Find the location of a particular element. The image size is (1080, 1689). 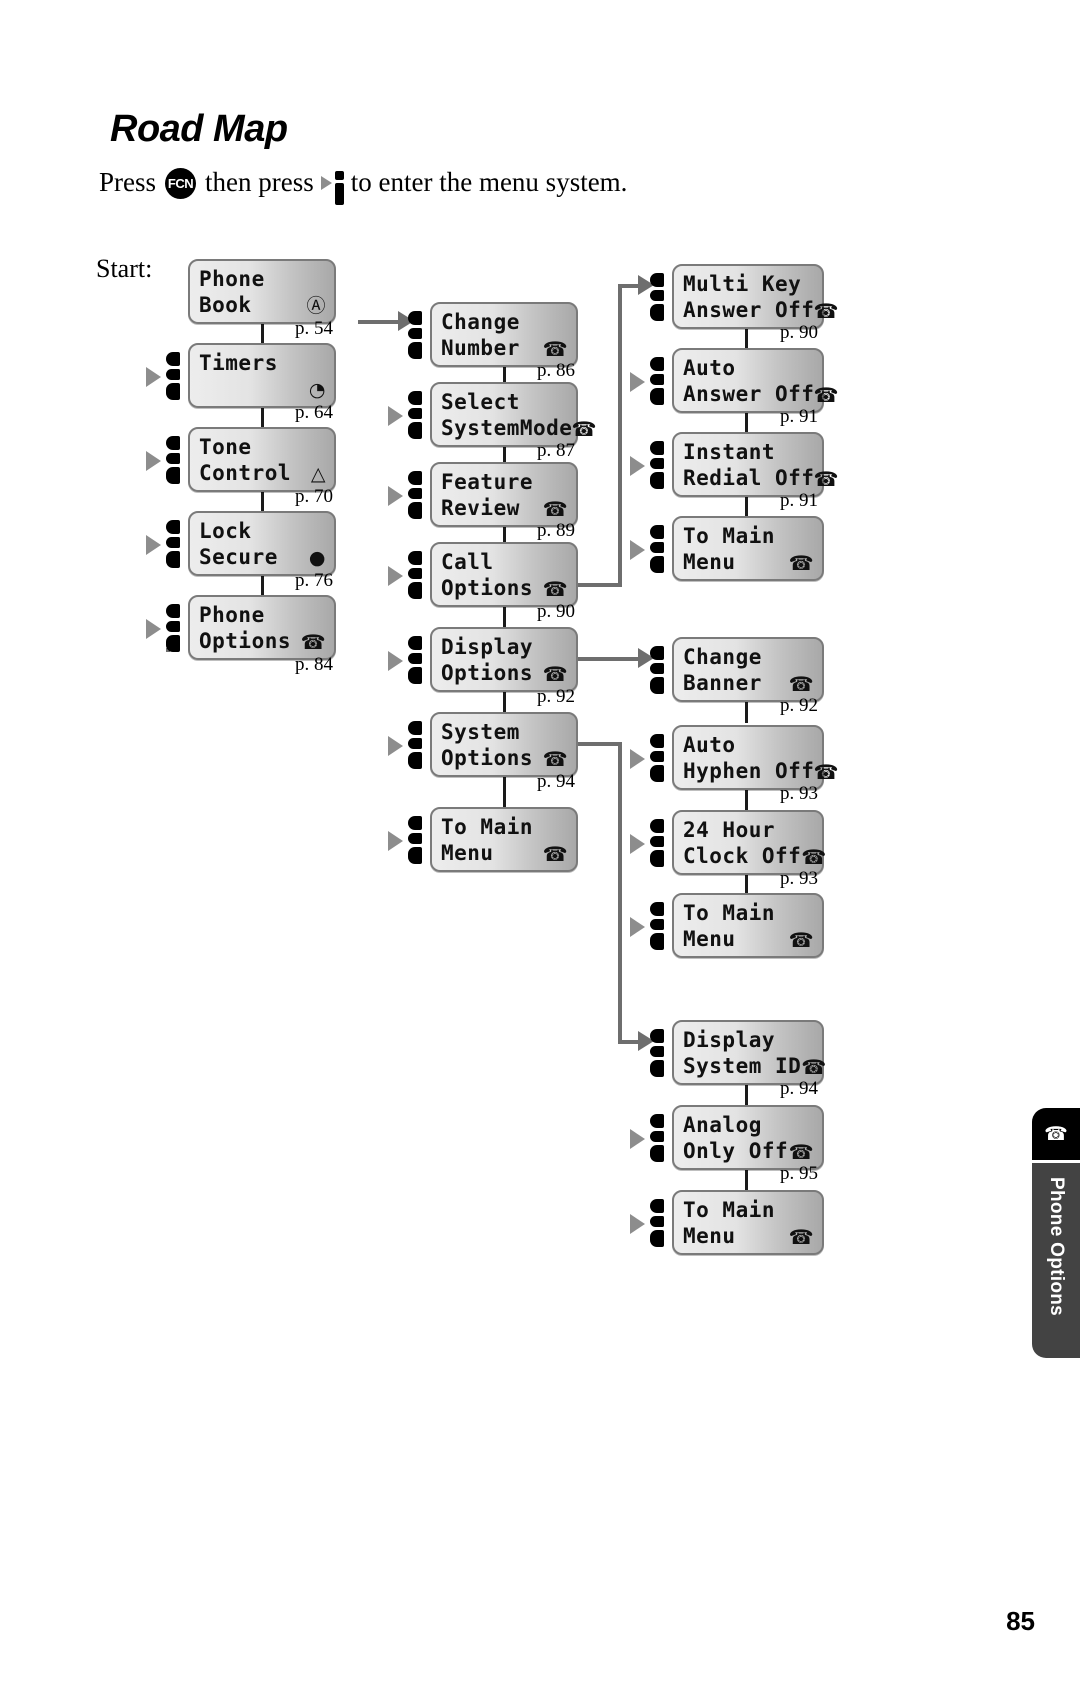

lcd-text: To Main is located at coordinates (729, 535).